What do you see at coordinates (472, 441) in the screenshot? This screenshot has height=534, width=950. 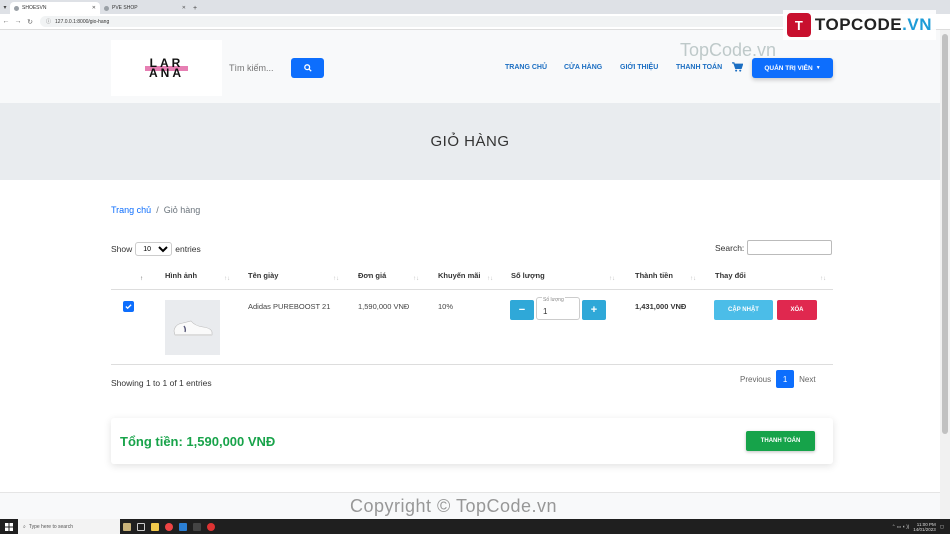 I see `cart-summary: Tổng tiền: 1,590,000 VNĐ THANH TOÁN` at bounding box center [472, 441].